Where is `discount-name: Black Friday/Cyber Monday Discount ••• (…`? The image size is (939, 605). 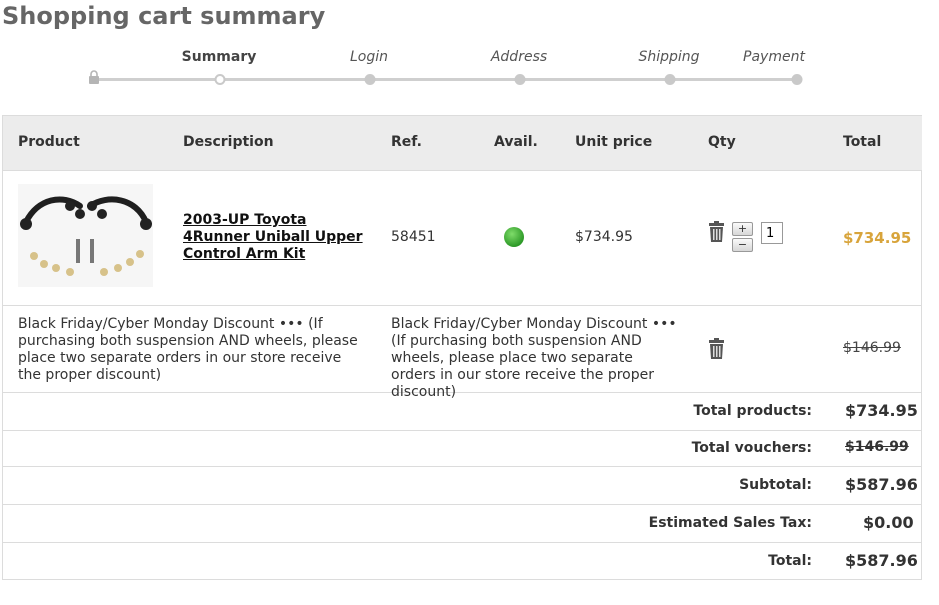 discount-name: Black Friday/Cyber Monday Discount ••• (… is located at coordinates (188, 349).